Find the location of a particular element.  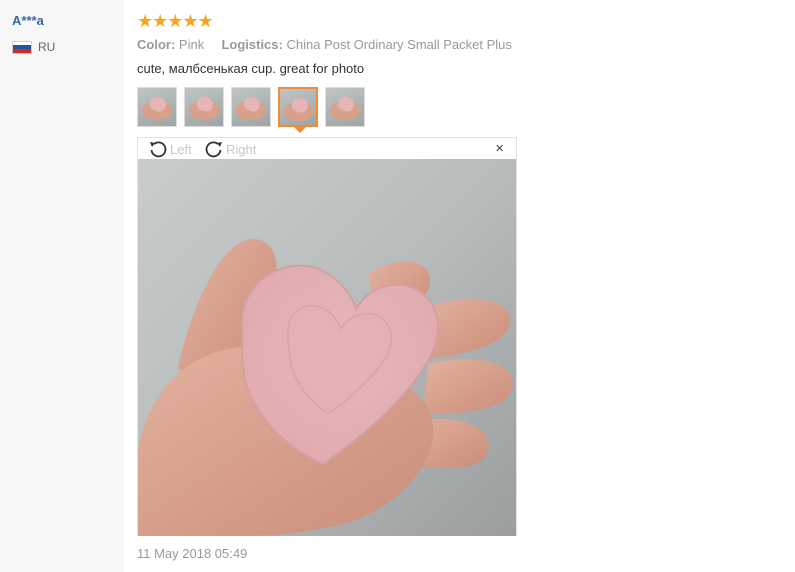

rotate-left-icon is located at coordinates (158, 149).